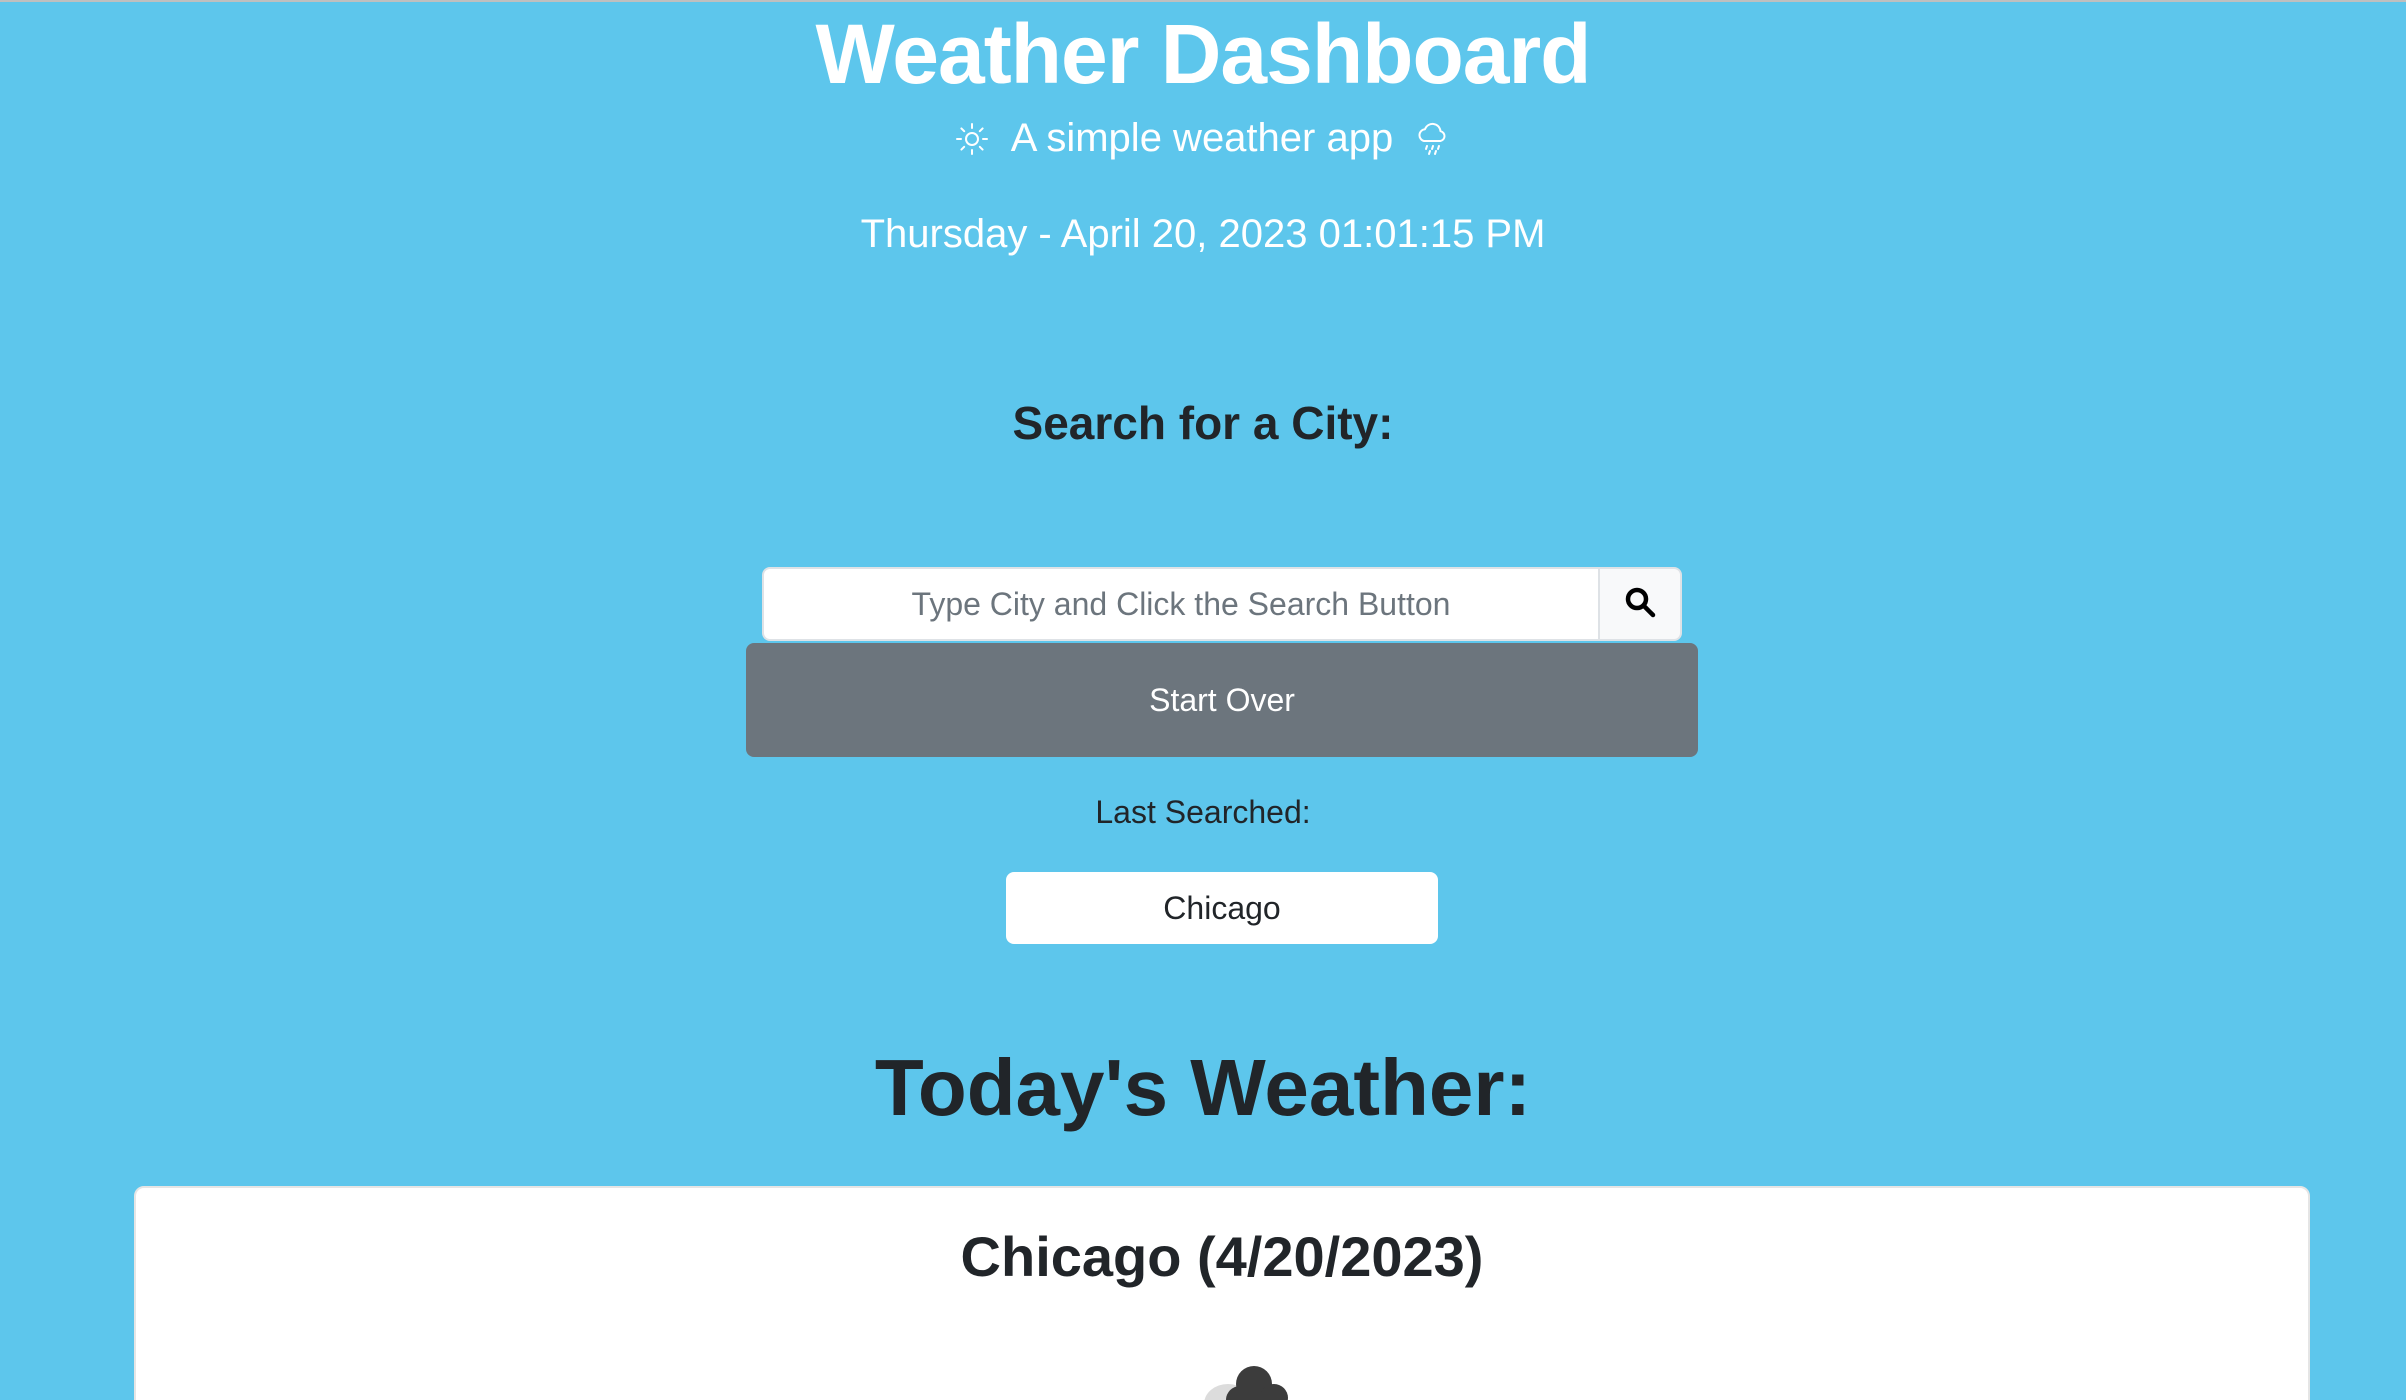  What do you see at coordinates (1222, 1293) in the screenshot?
I see `current-weather-card: Chicago (4/20/2023)` at bounding box center [1222, 1293].